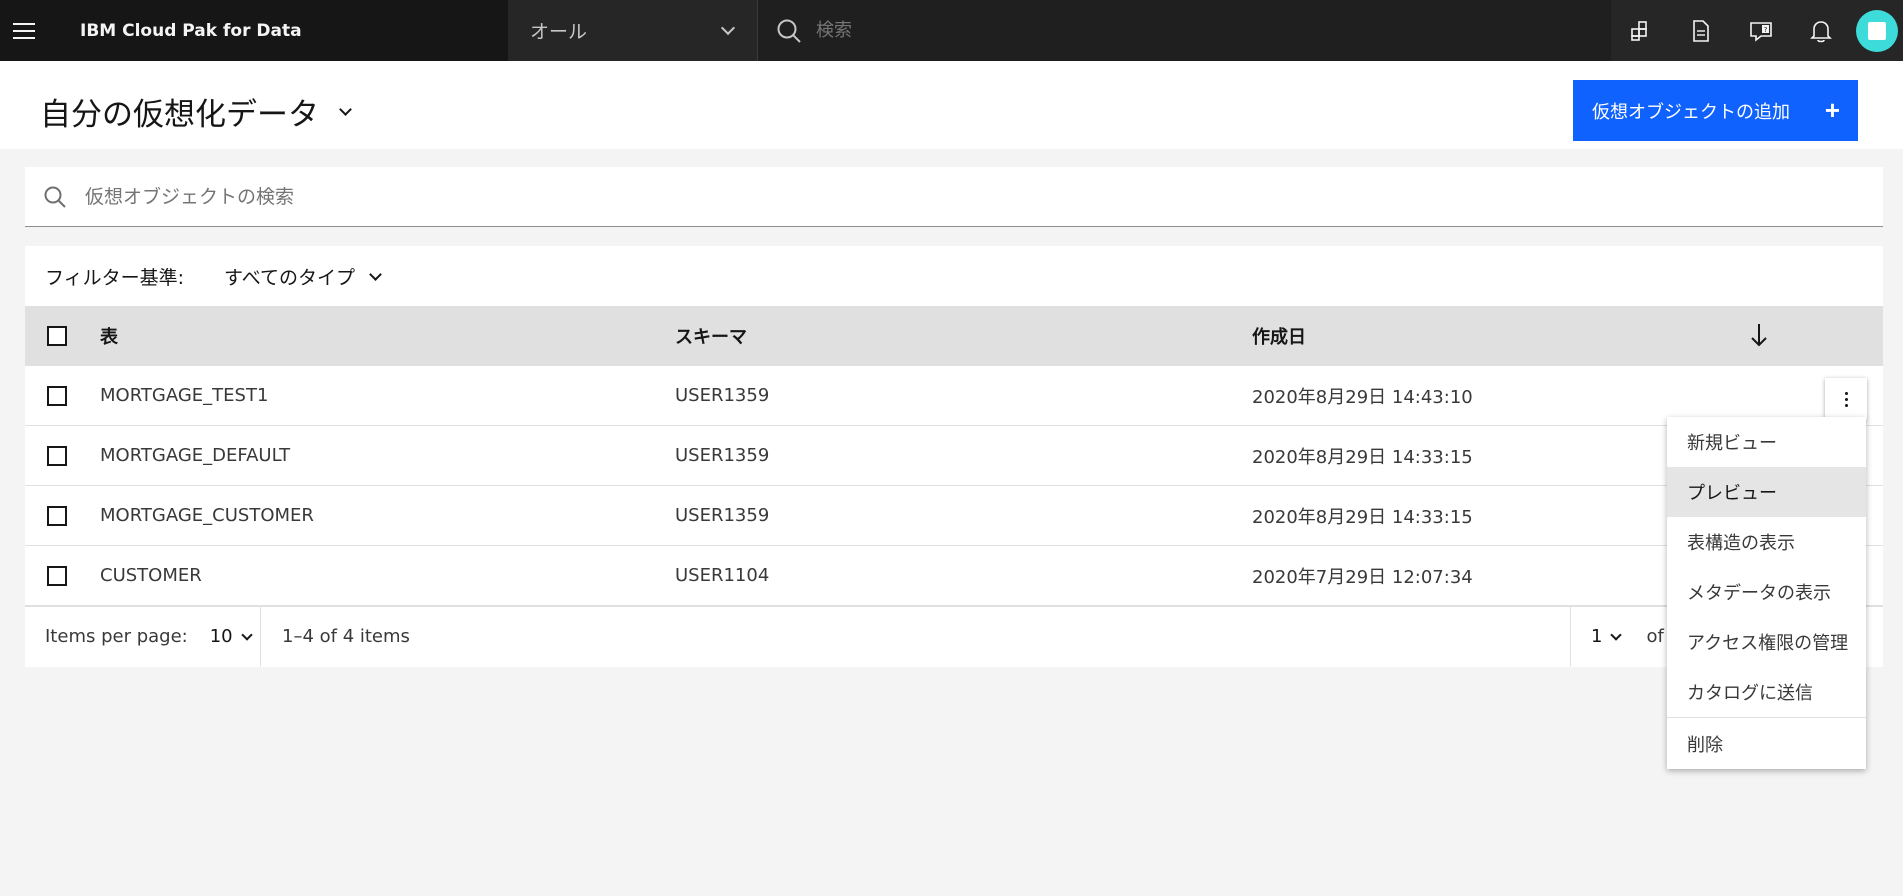 The image size is (1903, 896). Describe the element at coordinates (954, 336) in the screenshot. I see `table-header: 表 スキーマ 作成日` at that location.